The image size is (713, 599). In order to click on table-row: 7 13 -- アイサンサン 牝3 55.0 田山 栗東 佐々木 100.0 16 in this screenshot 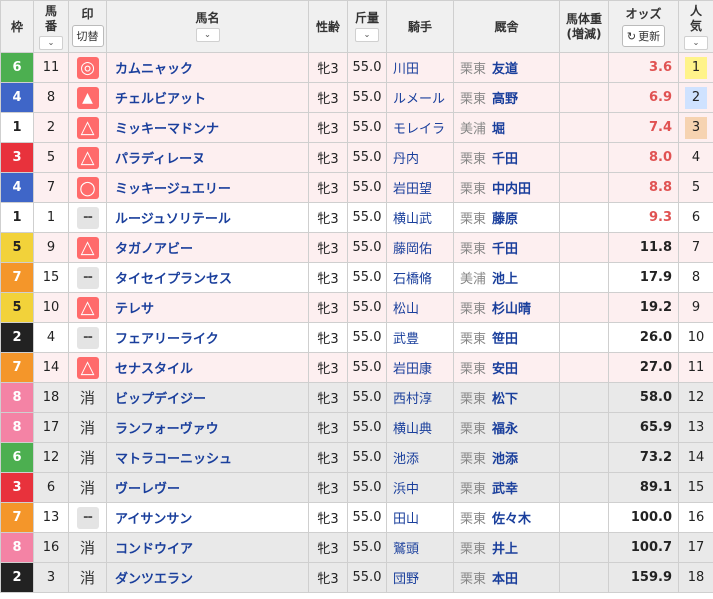, I will do `click(356, 517)`.